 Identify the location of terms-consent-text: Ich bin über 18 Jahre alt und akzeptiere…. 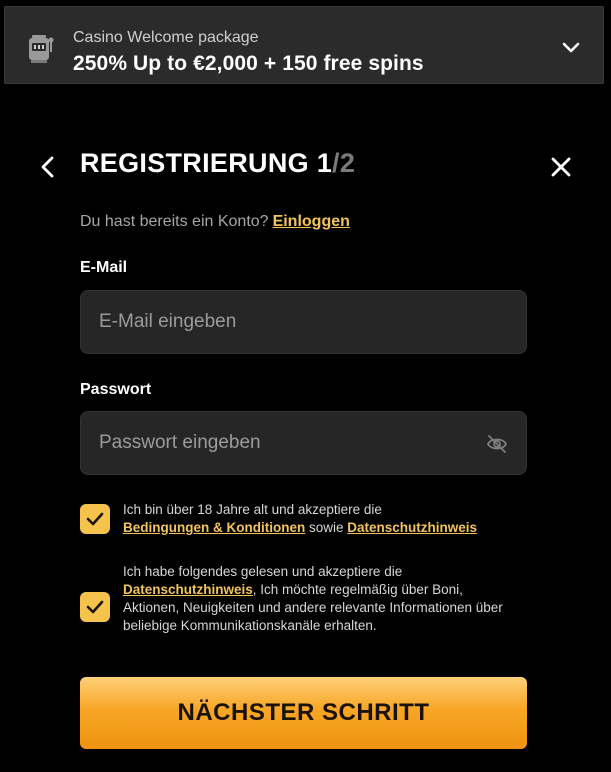
(300, 519).